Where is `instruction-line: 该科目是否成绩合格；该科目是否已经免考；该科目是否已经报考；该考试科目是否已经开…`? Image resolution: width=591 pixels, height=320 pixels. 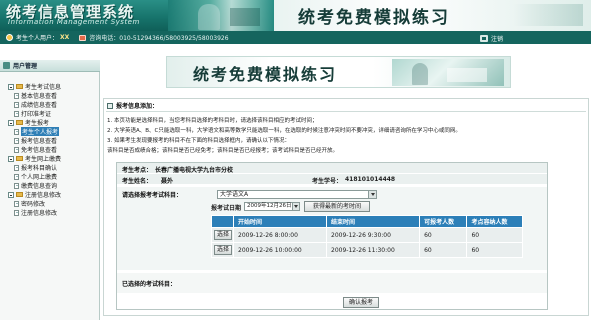
instruction-line: 该科目是否成绩合格；该科目是否已经免考；该科目是否已经报考；该考试科目是否已经开… is located at coordinates (223, 151).